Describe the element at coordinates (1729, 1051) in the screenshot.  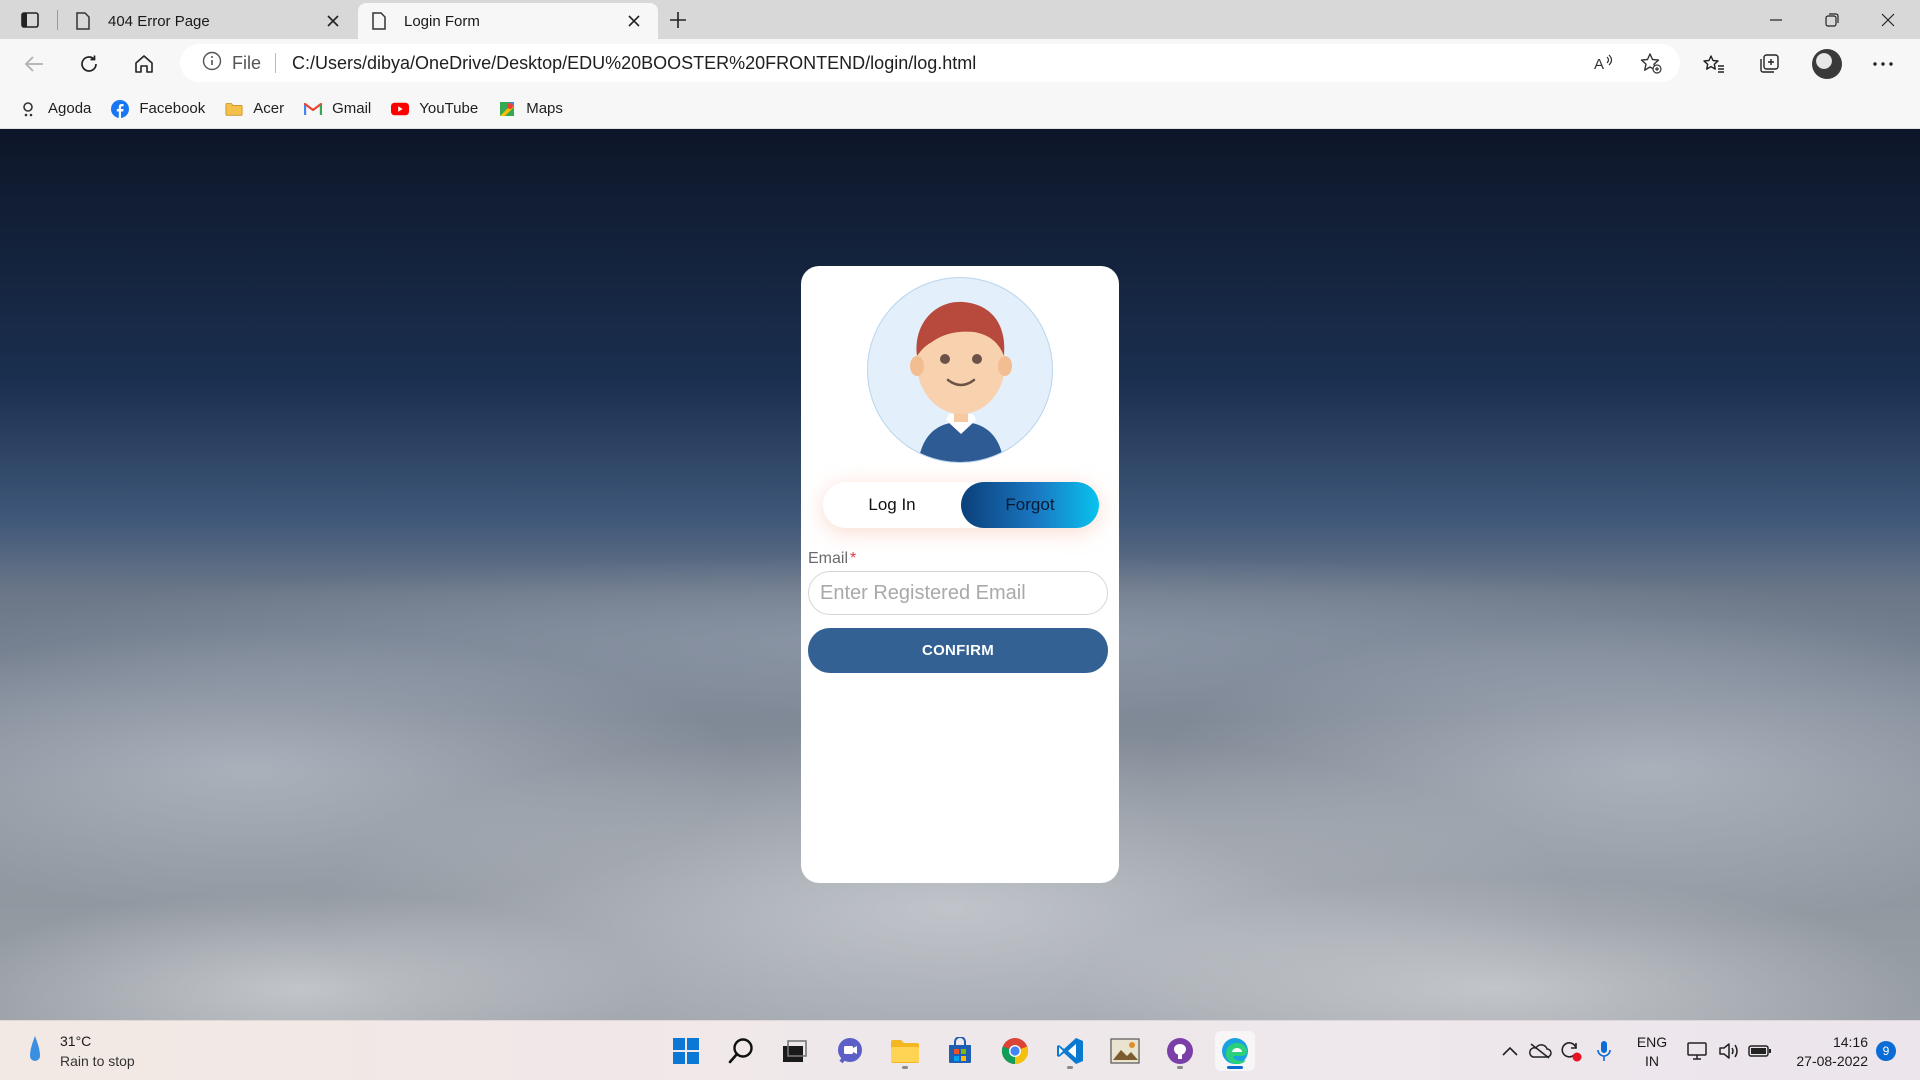
I see `volume-icon` at that location.